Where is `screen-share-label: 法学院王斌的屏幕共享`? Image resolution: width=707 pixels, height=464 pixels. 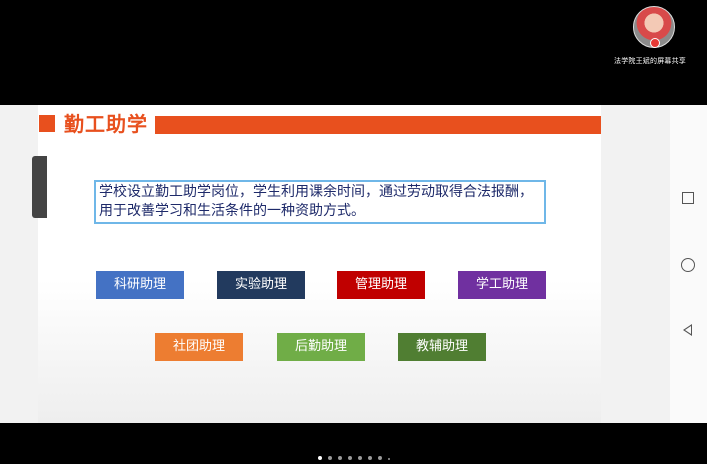
screen-share-label: 法学院王斌的屏幕共享 is located at coordinates (650, 61).